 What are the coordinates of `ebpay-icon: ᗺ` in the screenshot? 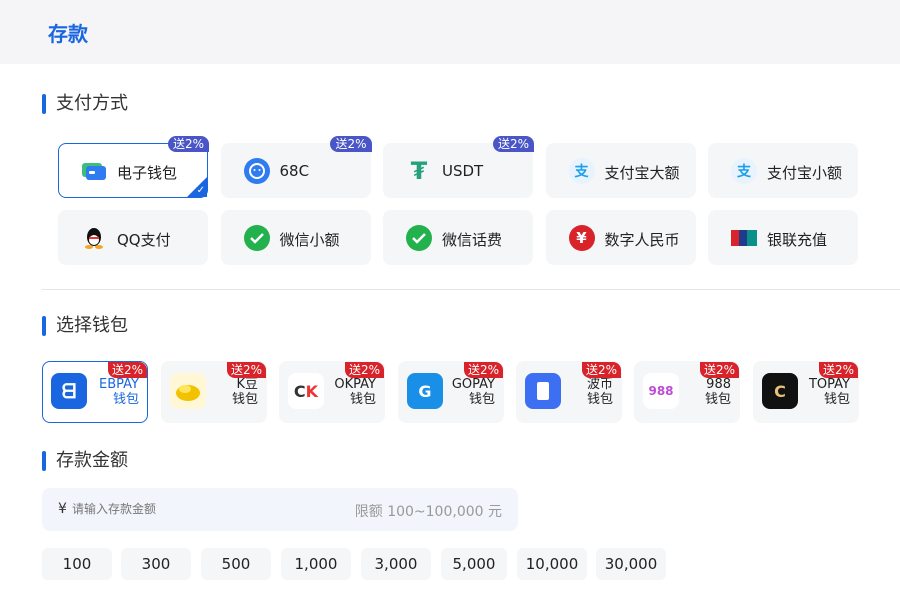 It's located at (69, 391).